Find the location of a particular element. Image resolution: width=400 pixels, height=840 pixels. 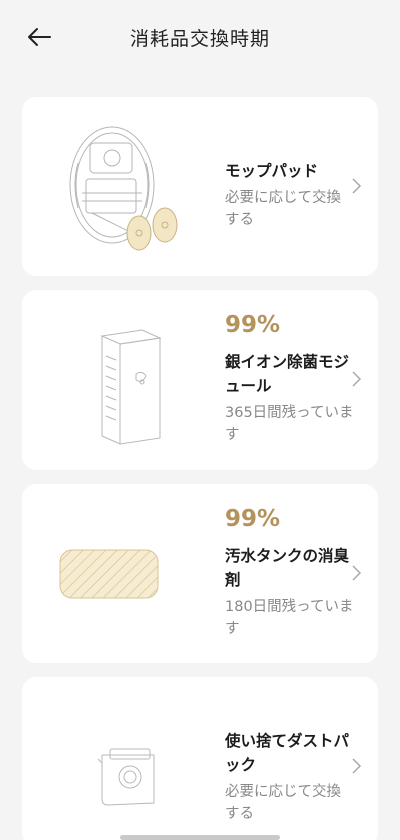

card-text: 99% 銀イオン除菌モジュール 365日間残っています is located at coordinates (290, 379).